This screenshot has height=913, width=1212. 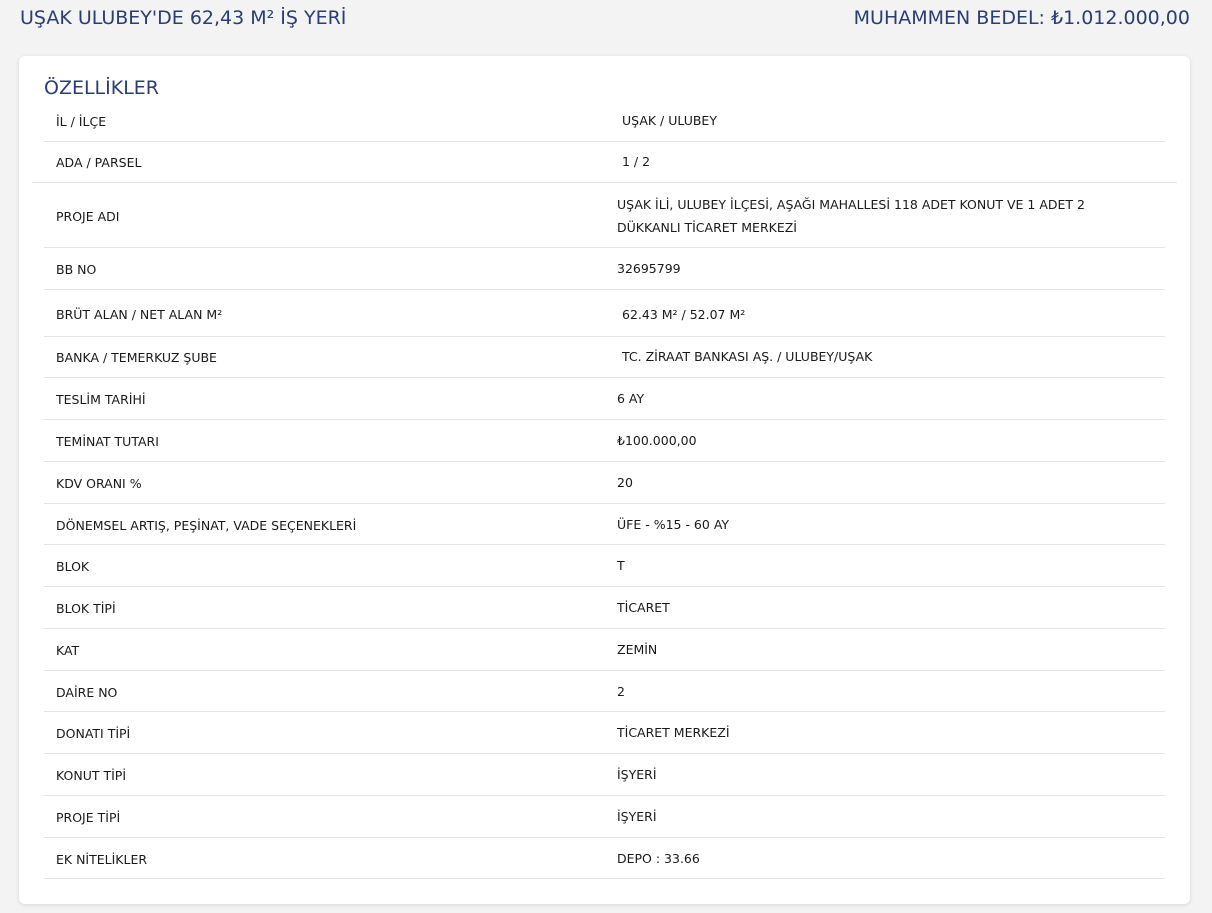 I want to click on row-label: BB NO, so click(x=76, y=269).